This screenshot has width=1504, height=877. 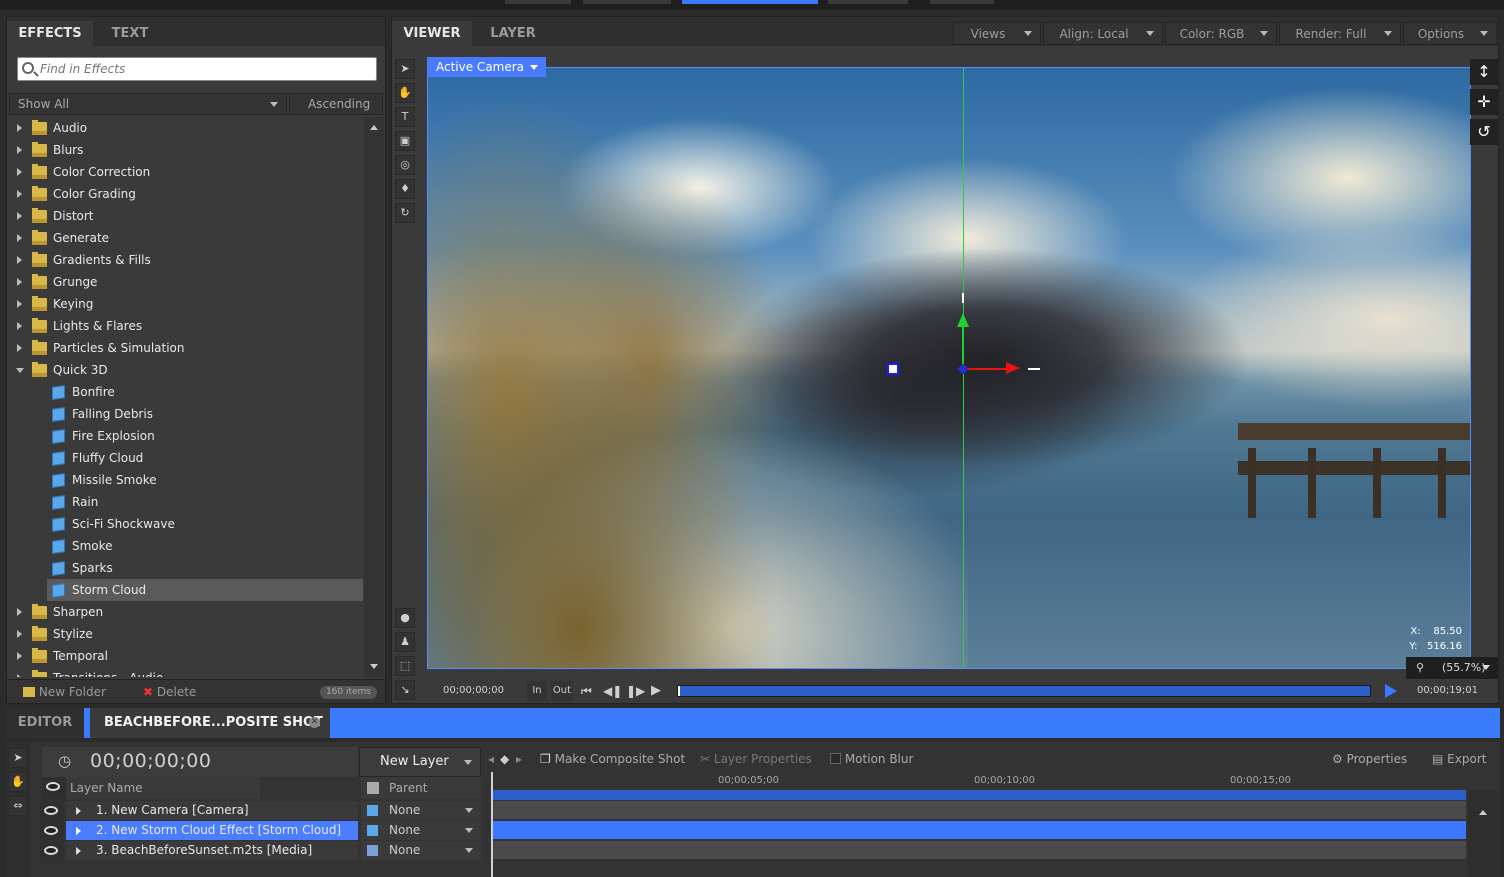 What do you see at coordinates (185, 414) in the screenshot?
I see `tree-effect: Falling Debris` at bounding box center [185, 414].